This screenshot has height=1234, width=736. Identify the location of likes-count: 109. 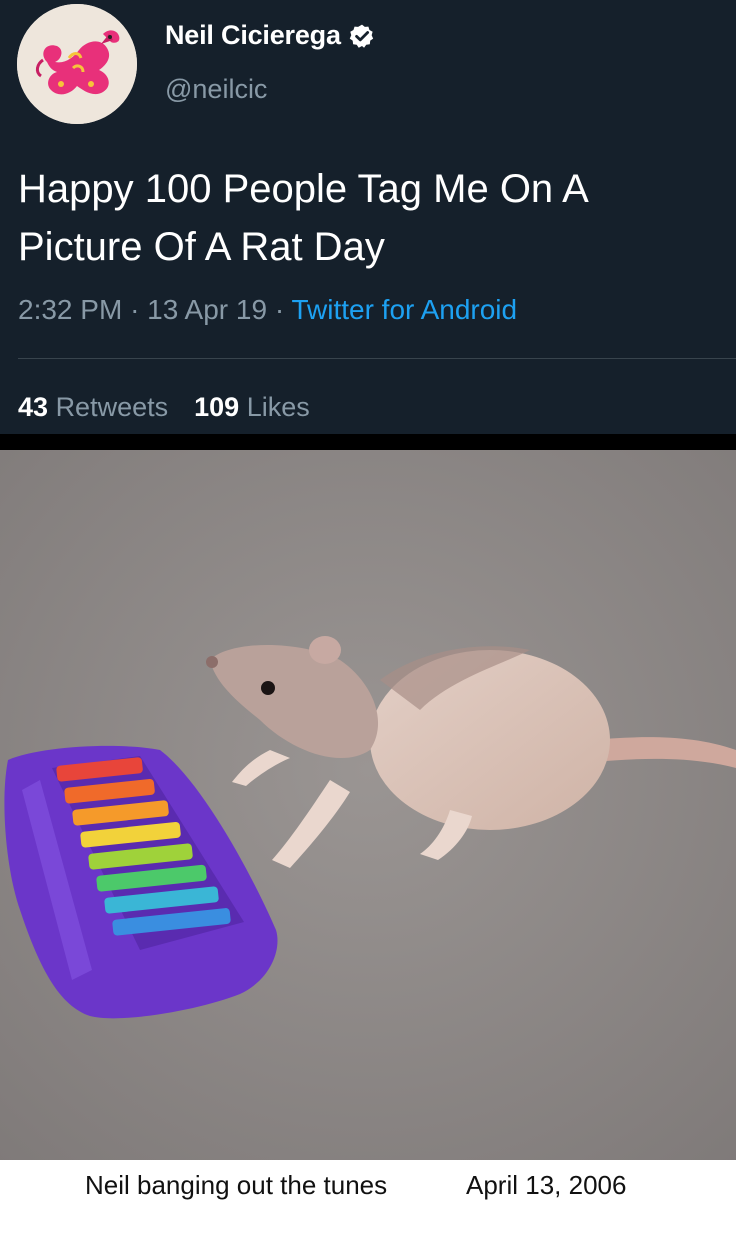
(217, 407).